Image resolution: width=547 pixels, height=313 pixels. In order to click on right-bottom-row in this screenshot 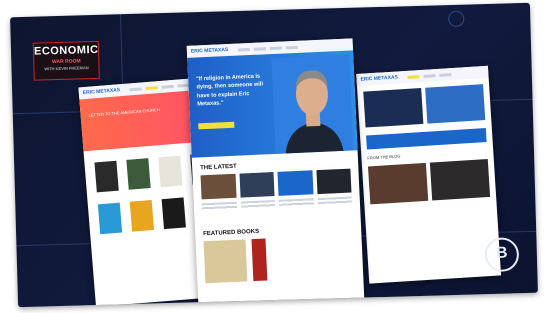, I will do `click(429, 182)`.